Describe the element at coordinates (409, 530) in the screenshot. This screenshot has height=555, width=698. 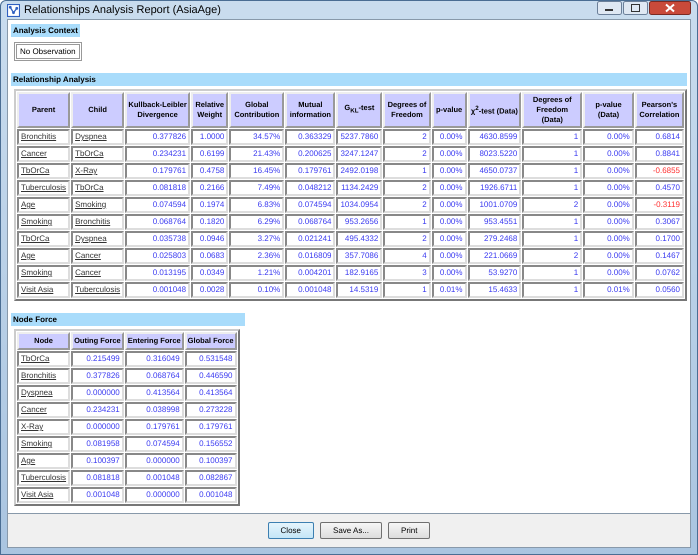
I see `dialog-button: Print` at that location.